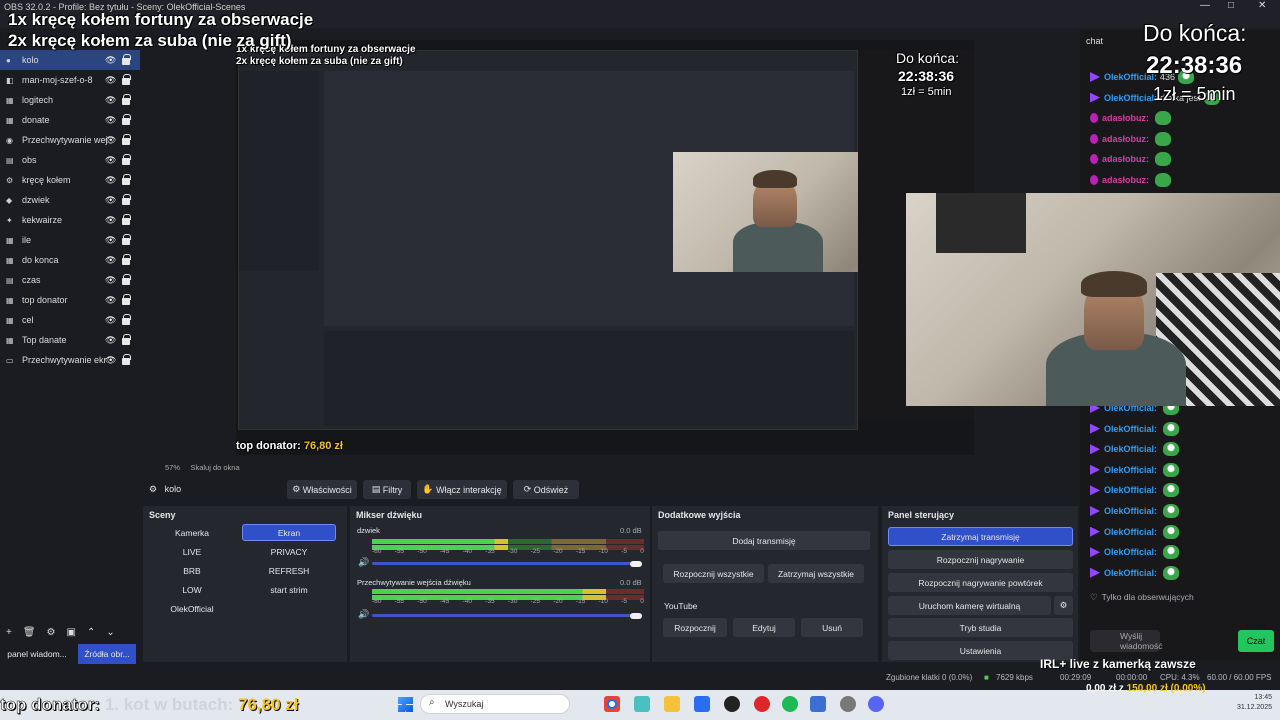 Image resolution: width=1280 pixels, height=720 pixels. What do you see at coordinates (695, 627) in the screenshot?
I see `youtube-start-button: Rozpocznij` at bounding box center [695, 627].